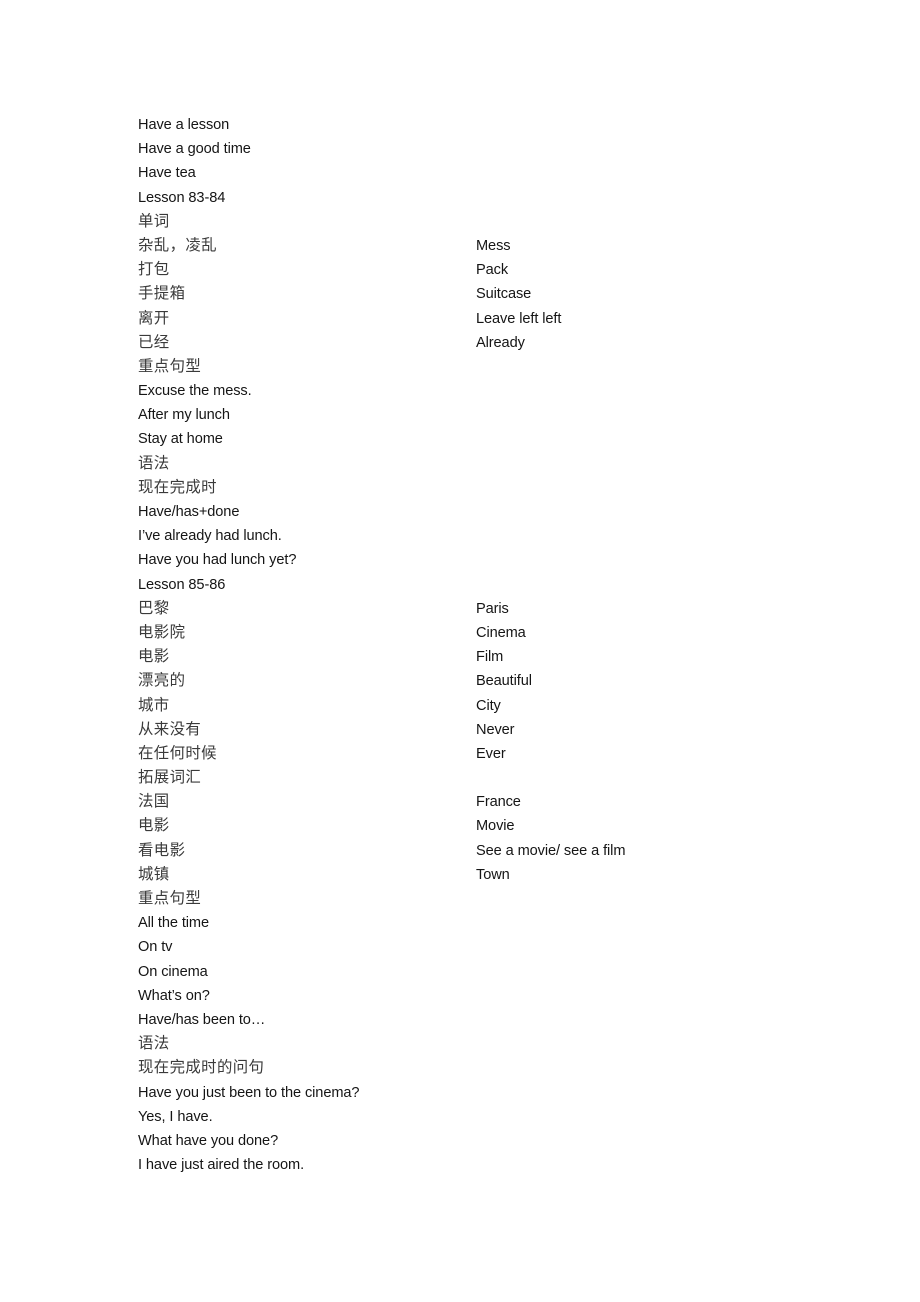  What do you see at coordinates (167, 173) in the screenshot?
I see `term-english: Have tea` at bounding box center [167, 173].